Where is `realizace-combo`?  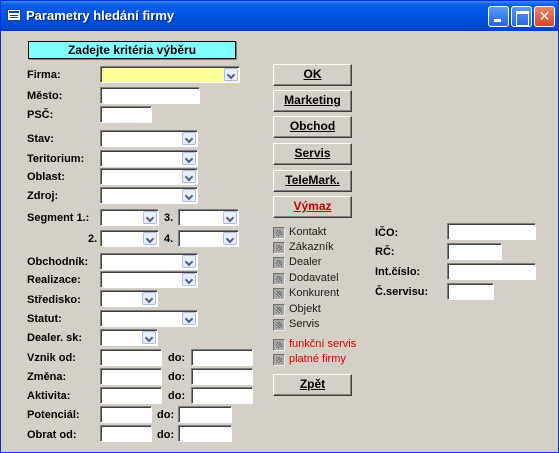 realizace-combo is located at coordinates (149, 279).